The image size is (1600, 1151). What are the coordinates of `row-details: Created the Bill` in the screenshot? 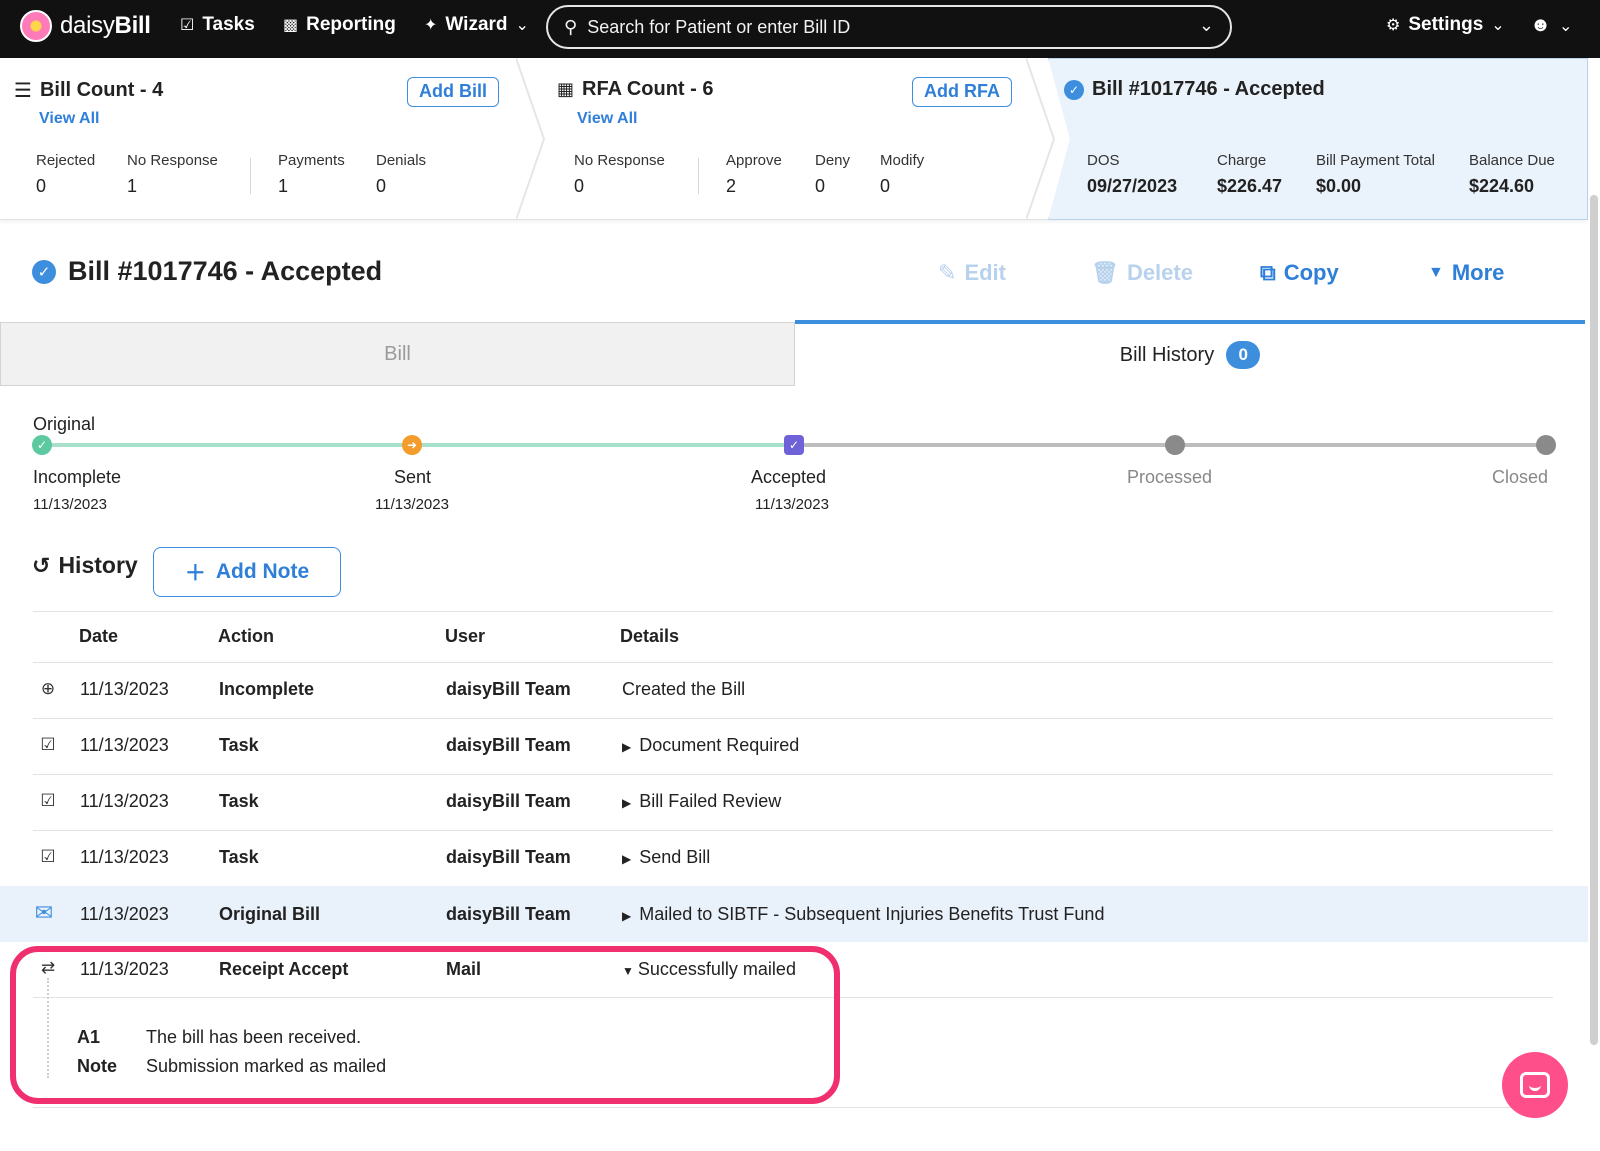 It's located at (684, 689).